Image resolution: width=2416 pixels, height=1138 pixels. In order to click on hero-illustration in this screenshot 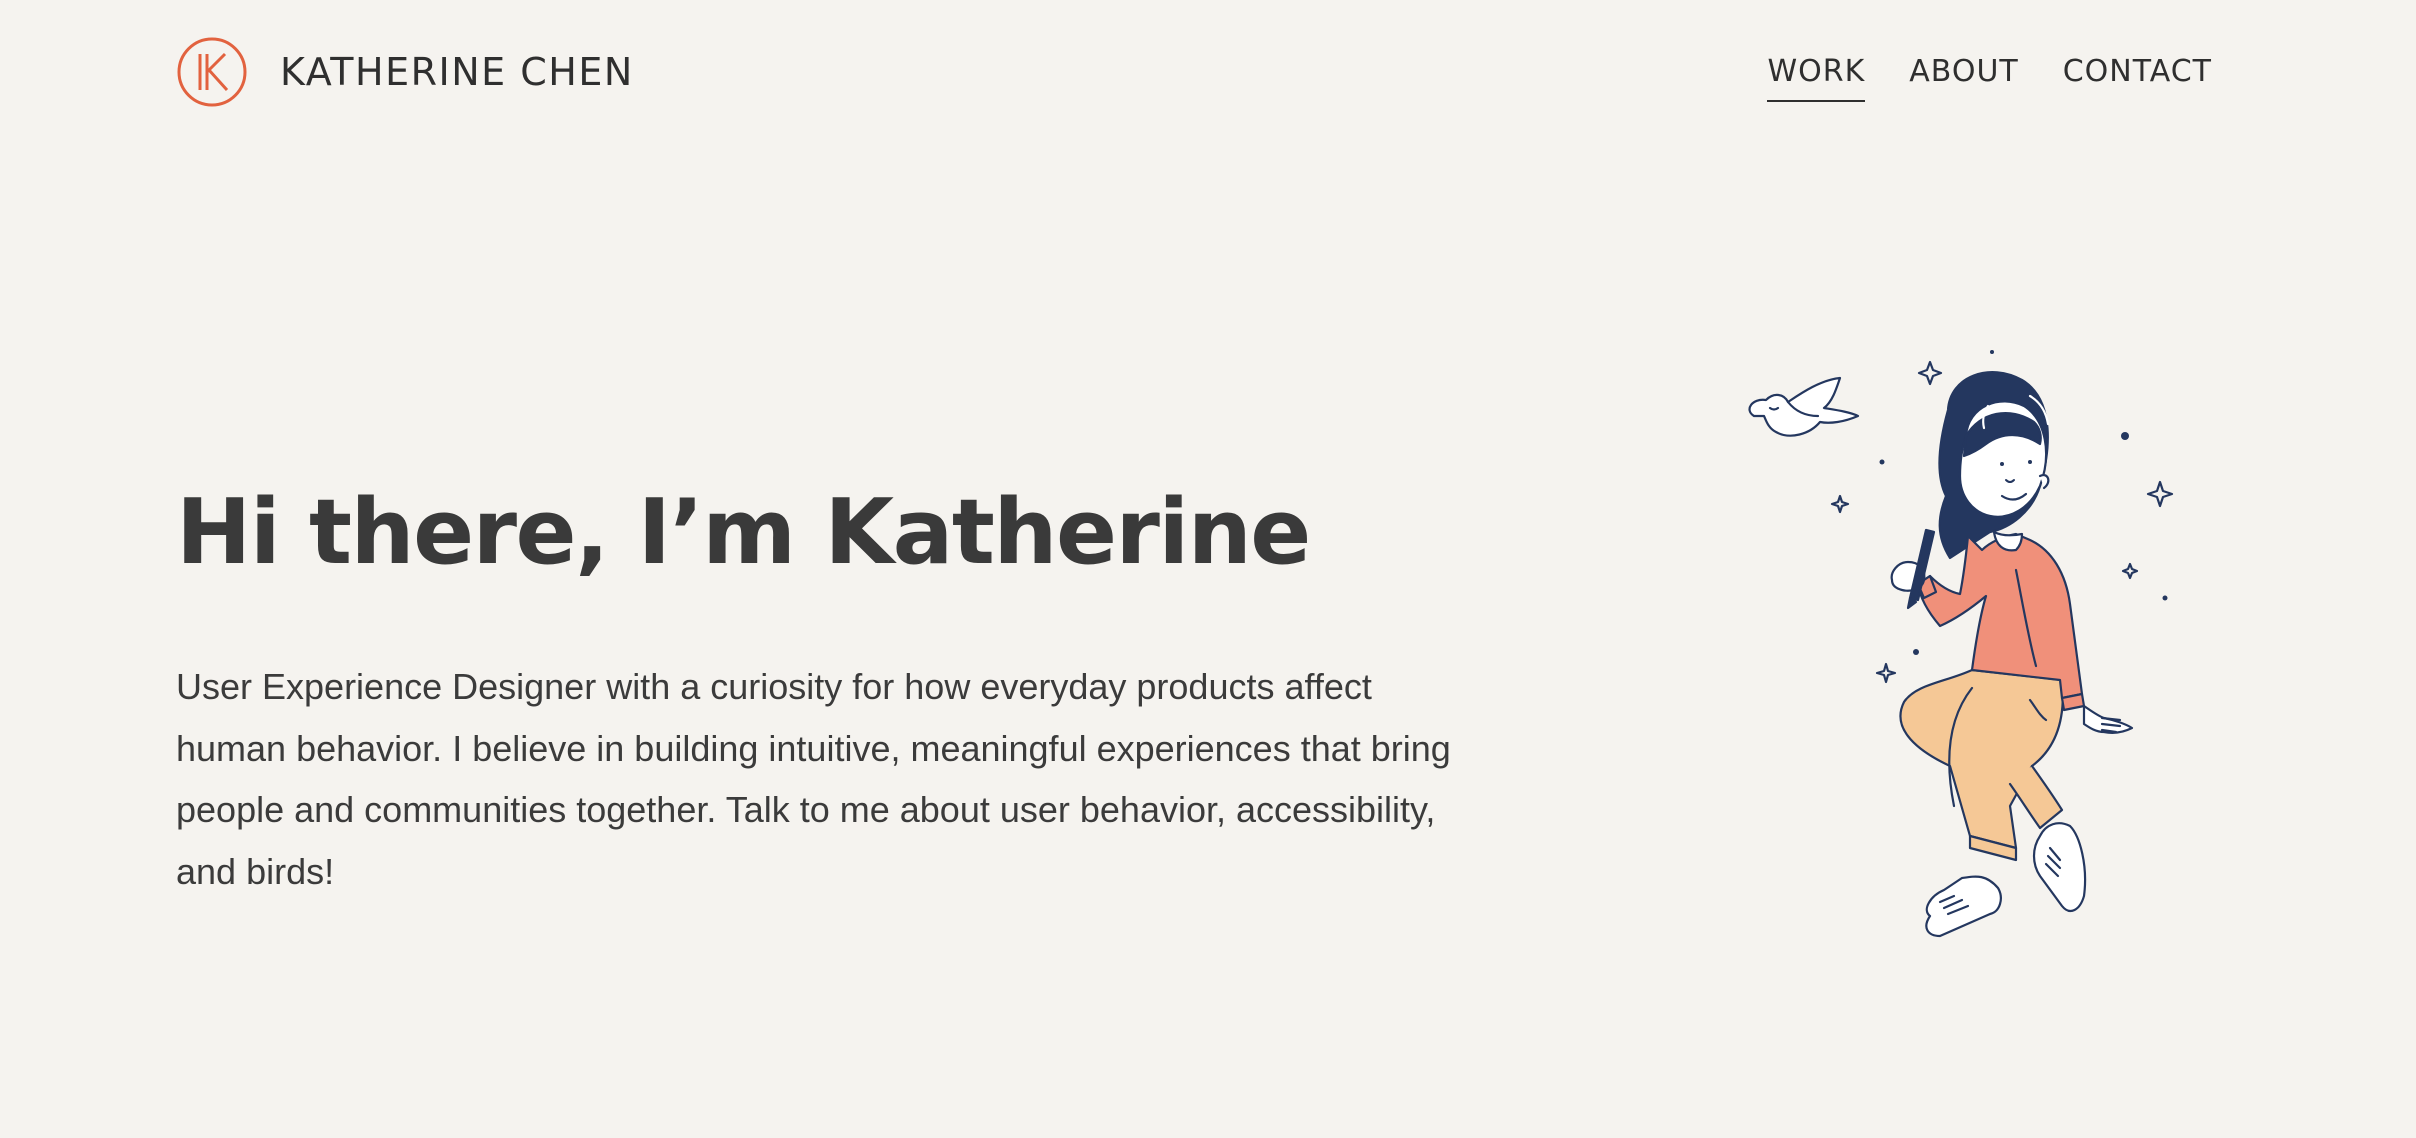, I will do `click(1960, 651)`.